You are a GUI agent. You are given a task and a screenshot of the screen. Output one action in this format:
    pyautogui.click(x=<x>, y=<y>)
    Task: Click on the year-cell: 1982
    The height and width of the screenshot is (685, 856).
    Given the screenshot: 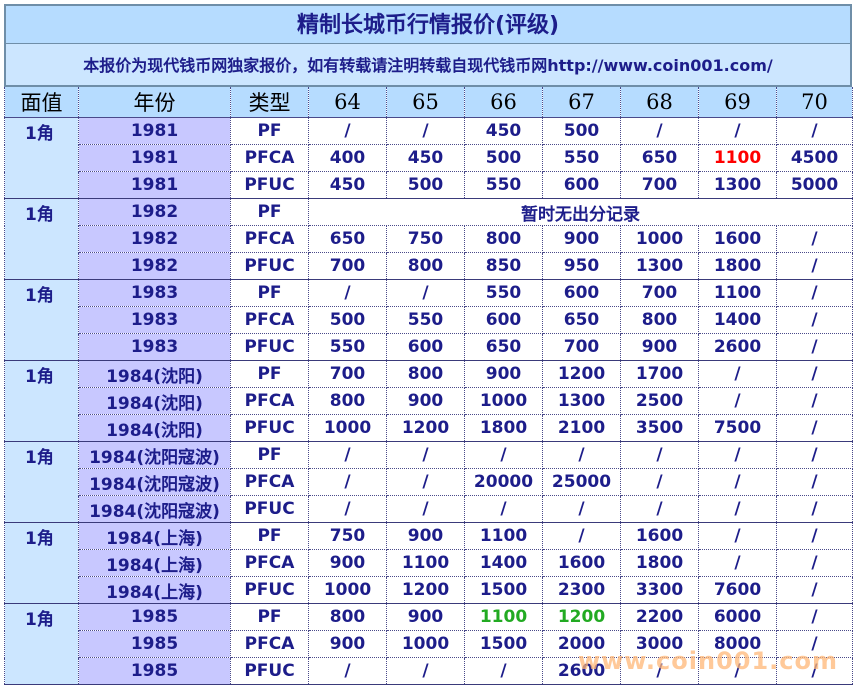 What is the action you would take?
    pyautogui.click(x=154, y=266)
    